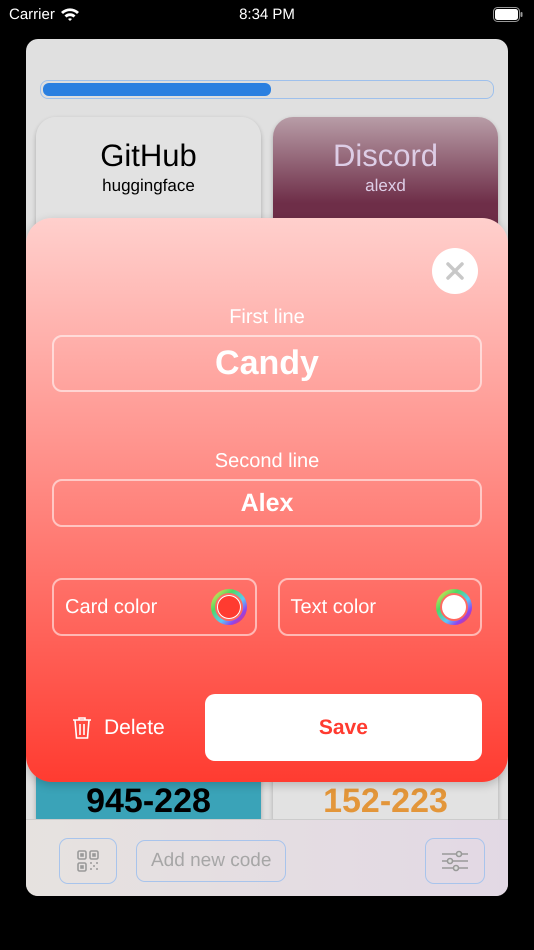 Image resolution: width=534 pixels, height=950 pixels. Describe the element at coordinates (267, 461) in the screenshot. I see `field-label: Second line` at that location.